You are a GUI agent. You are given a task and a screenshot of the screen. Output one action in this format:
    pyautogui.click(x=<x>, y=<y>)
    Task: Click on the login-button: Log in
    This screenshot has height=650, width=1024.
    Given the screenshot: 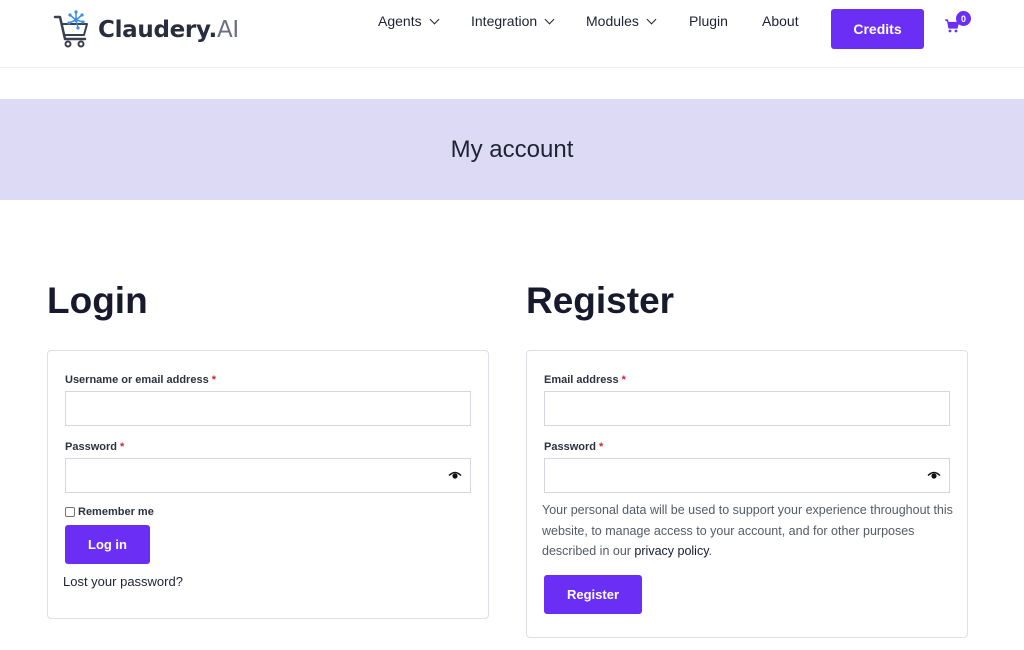 What is the action you would take?
    pyautogui.click(x=107, y=544)
    